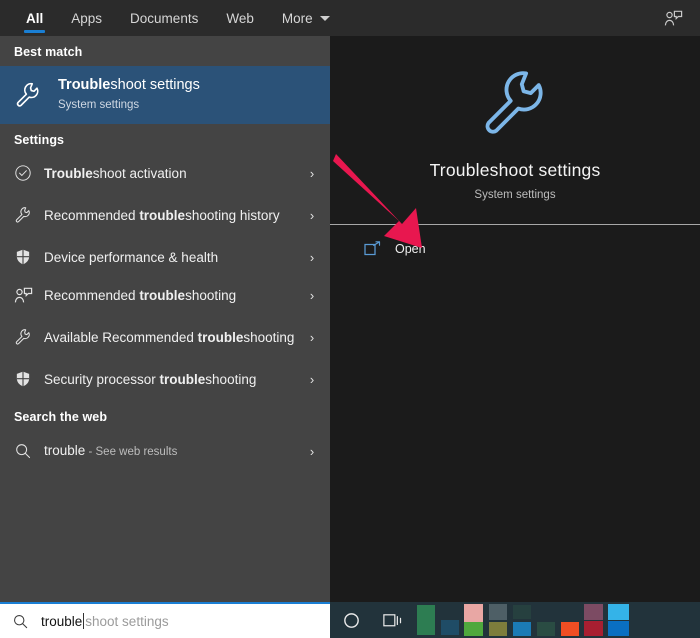 Image resolution: width=700 pixels, height=638 pixels. Describe the element at coordinates (68, 173) in the screenshot. I see `item-label-bold: Trouble` at that location.